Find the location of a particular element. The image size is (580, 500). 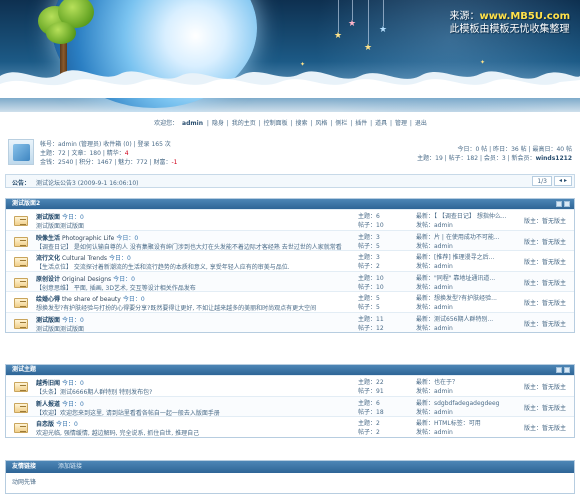

user-posts-text: 主题：72 | 文章：180 | 精华： is located at coordinates (82, 153).